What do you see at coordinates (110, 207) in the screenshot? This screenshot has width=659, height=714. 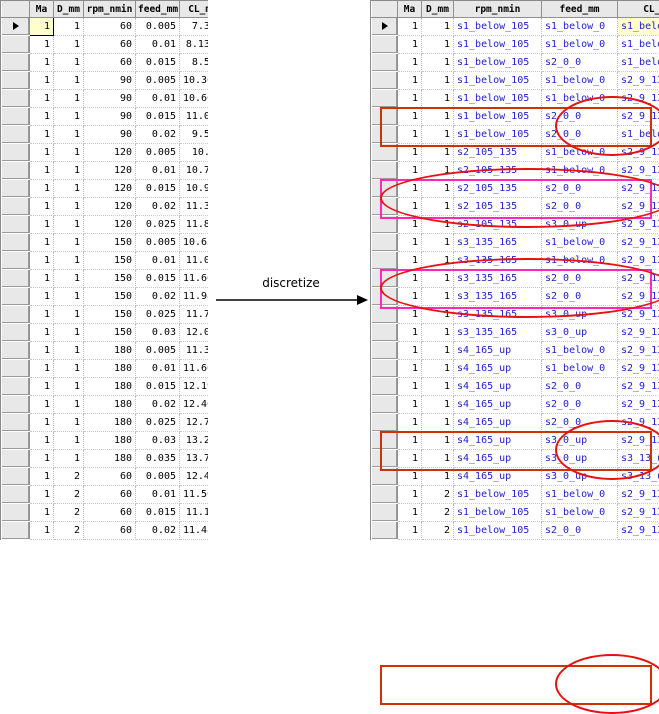 I see `cell-rpm-nmin: 120` at bounding box center [110, 207].